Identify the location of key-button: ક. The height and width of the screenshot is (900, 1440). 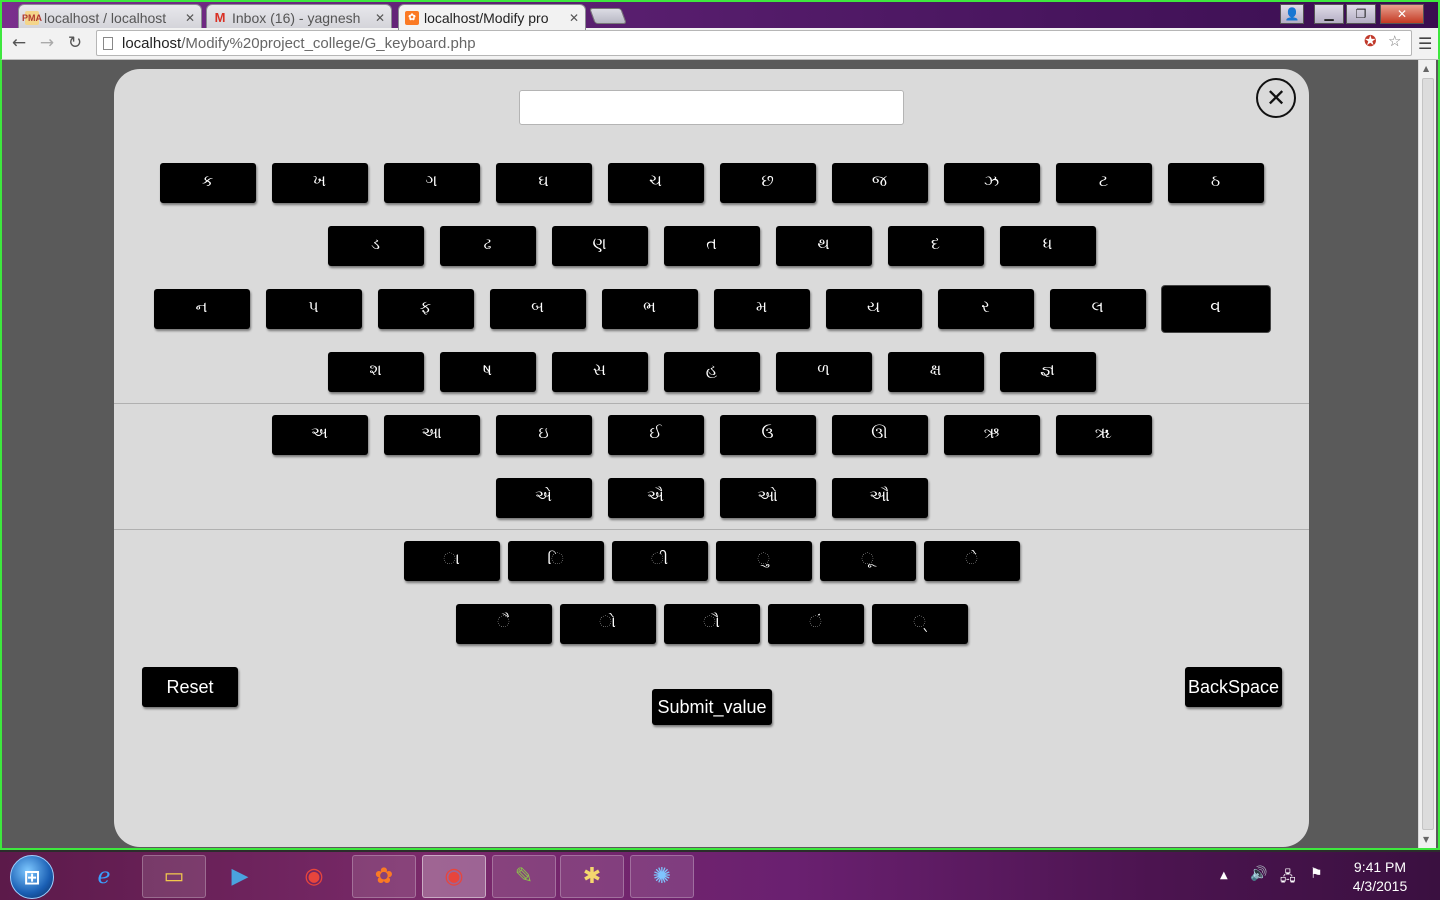
(207, 183).